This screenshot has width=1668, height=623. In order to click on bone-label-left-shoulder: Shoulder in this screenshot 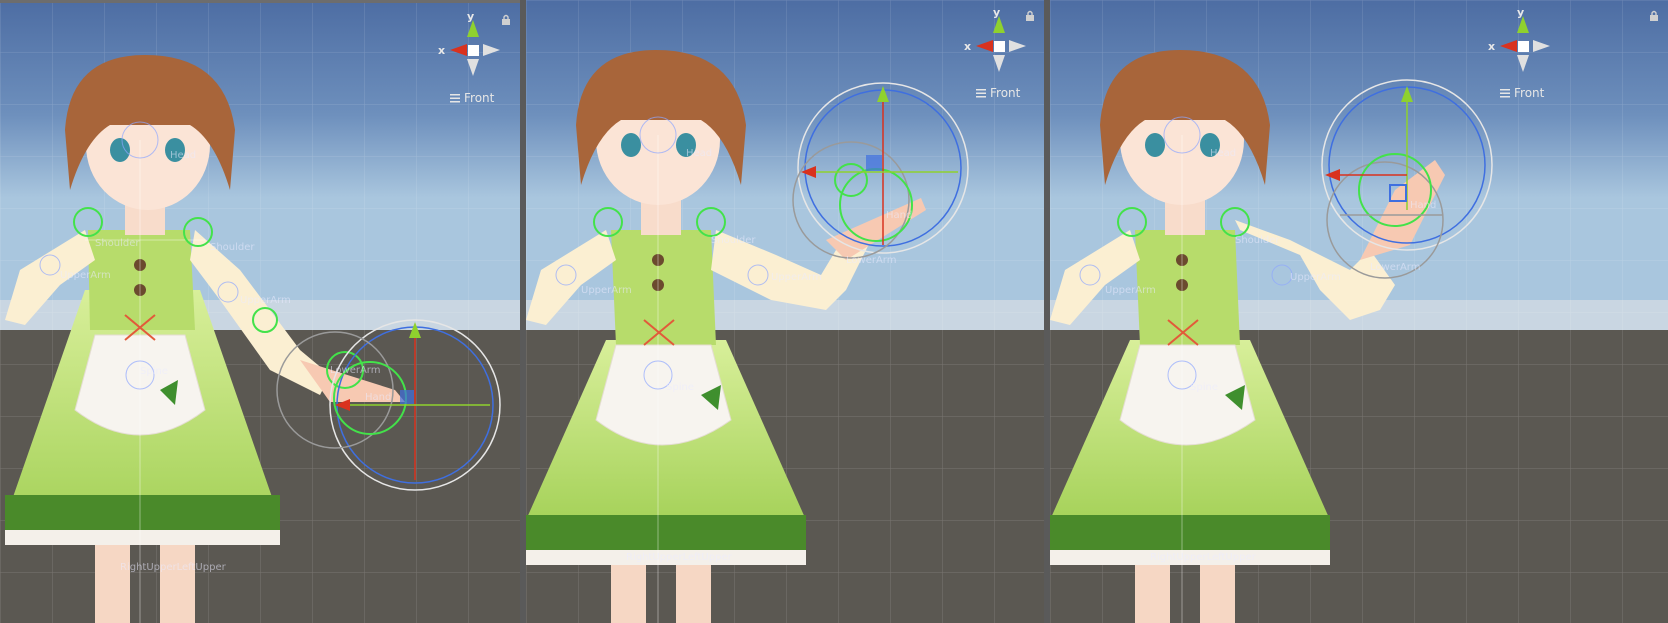, I will do `click(232, 247)`.